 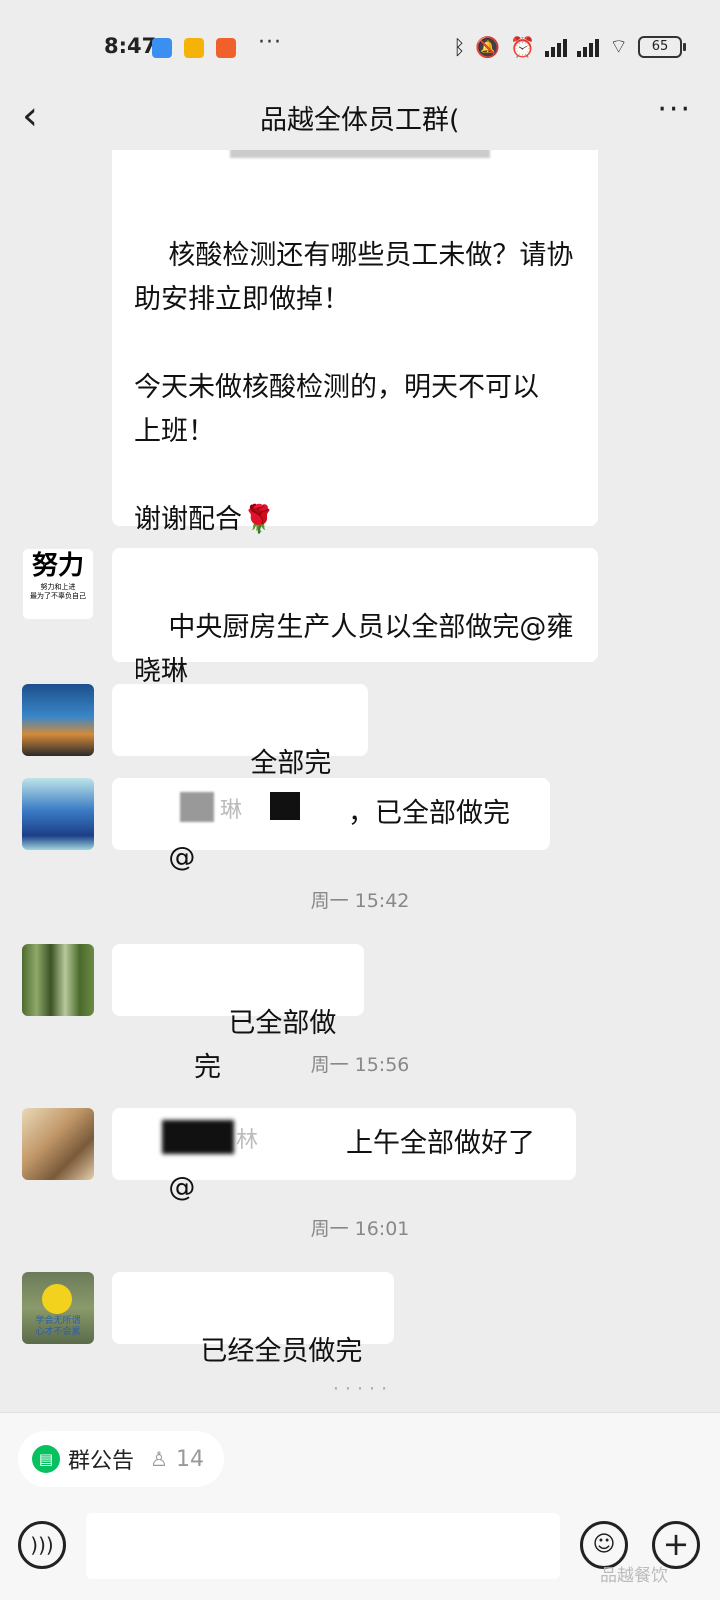 I want to click on location-app-icon, so click(x=162, y=48).